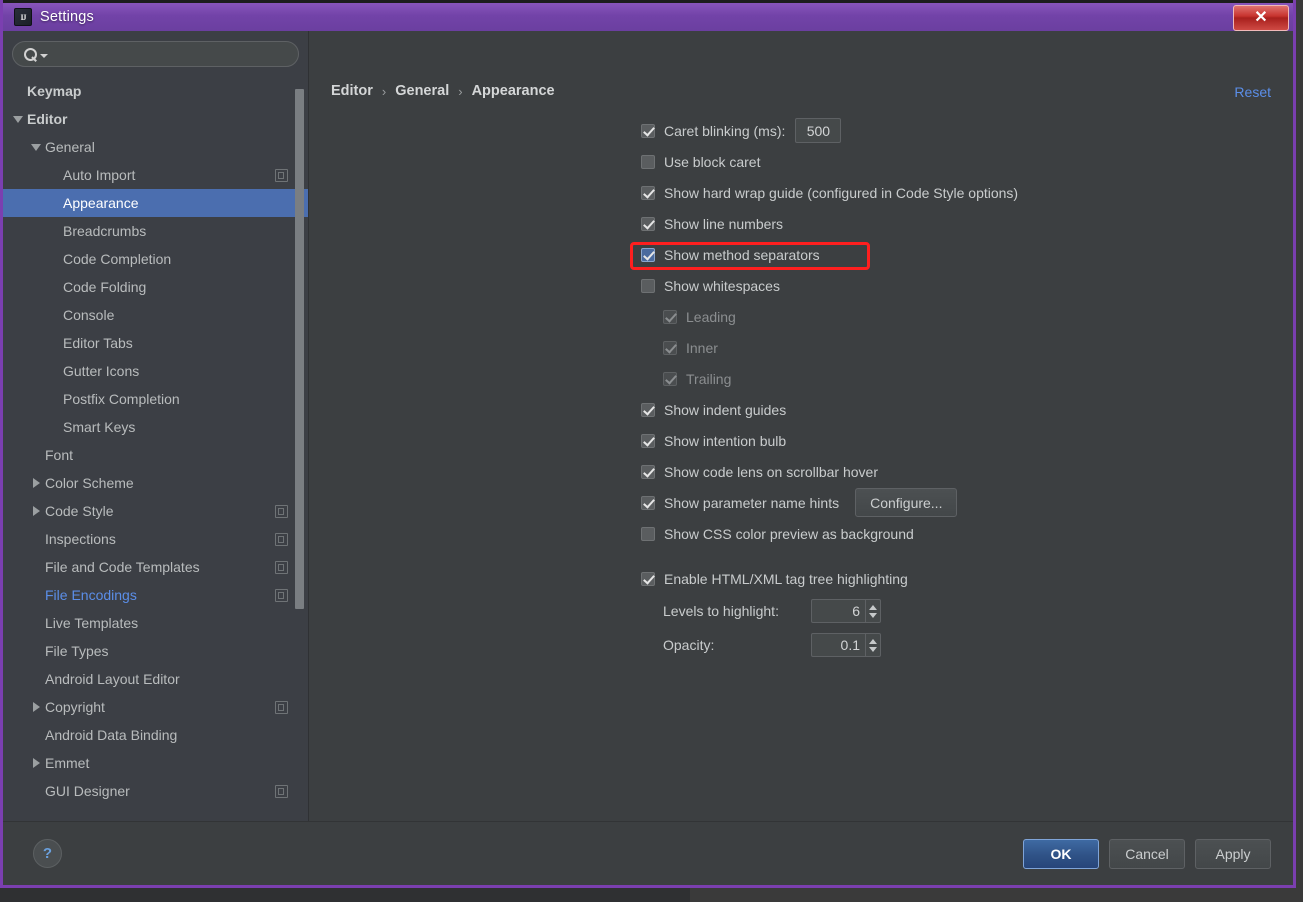 The height and width of the screenshot is (902, 1303). I want to click on sidebar-item-general: General, so click(155, 147).